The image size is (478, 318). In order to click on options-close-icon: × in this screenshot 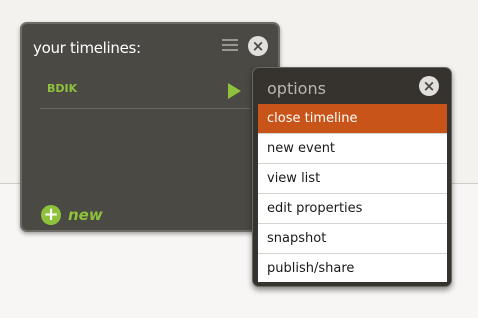, I will do `click(429, 86)`.